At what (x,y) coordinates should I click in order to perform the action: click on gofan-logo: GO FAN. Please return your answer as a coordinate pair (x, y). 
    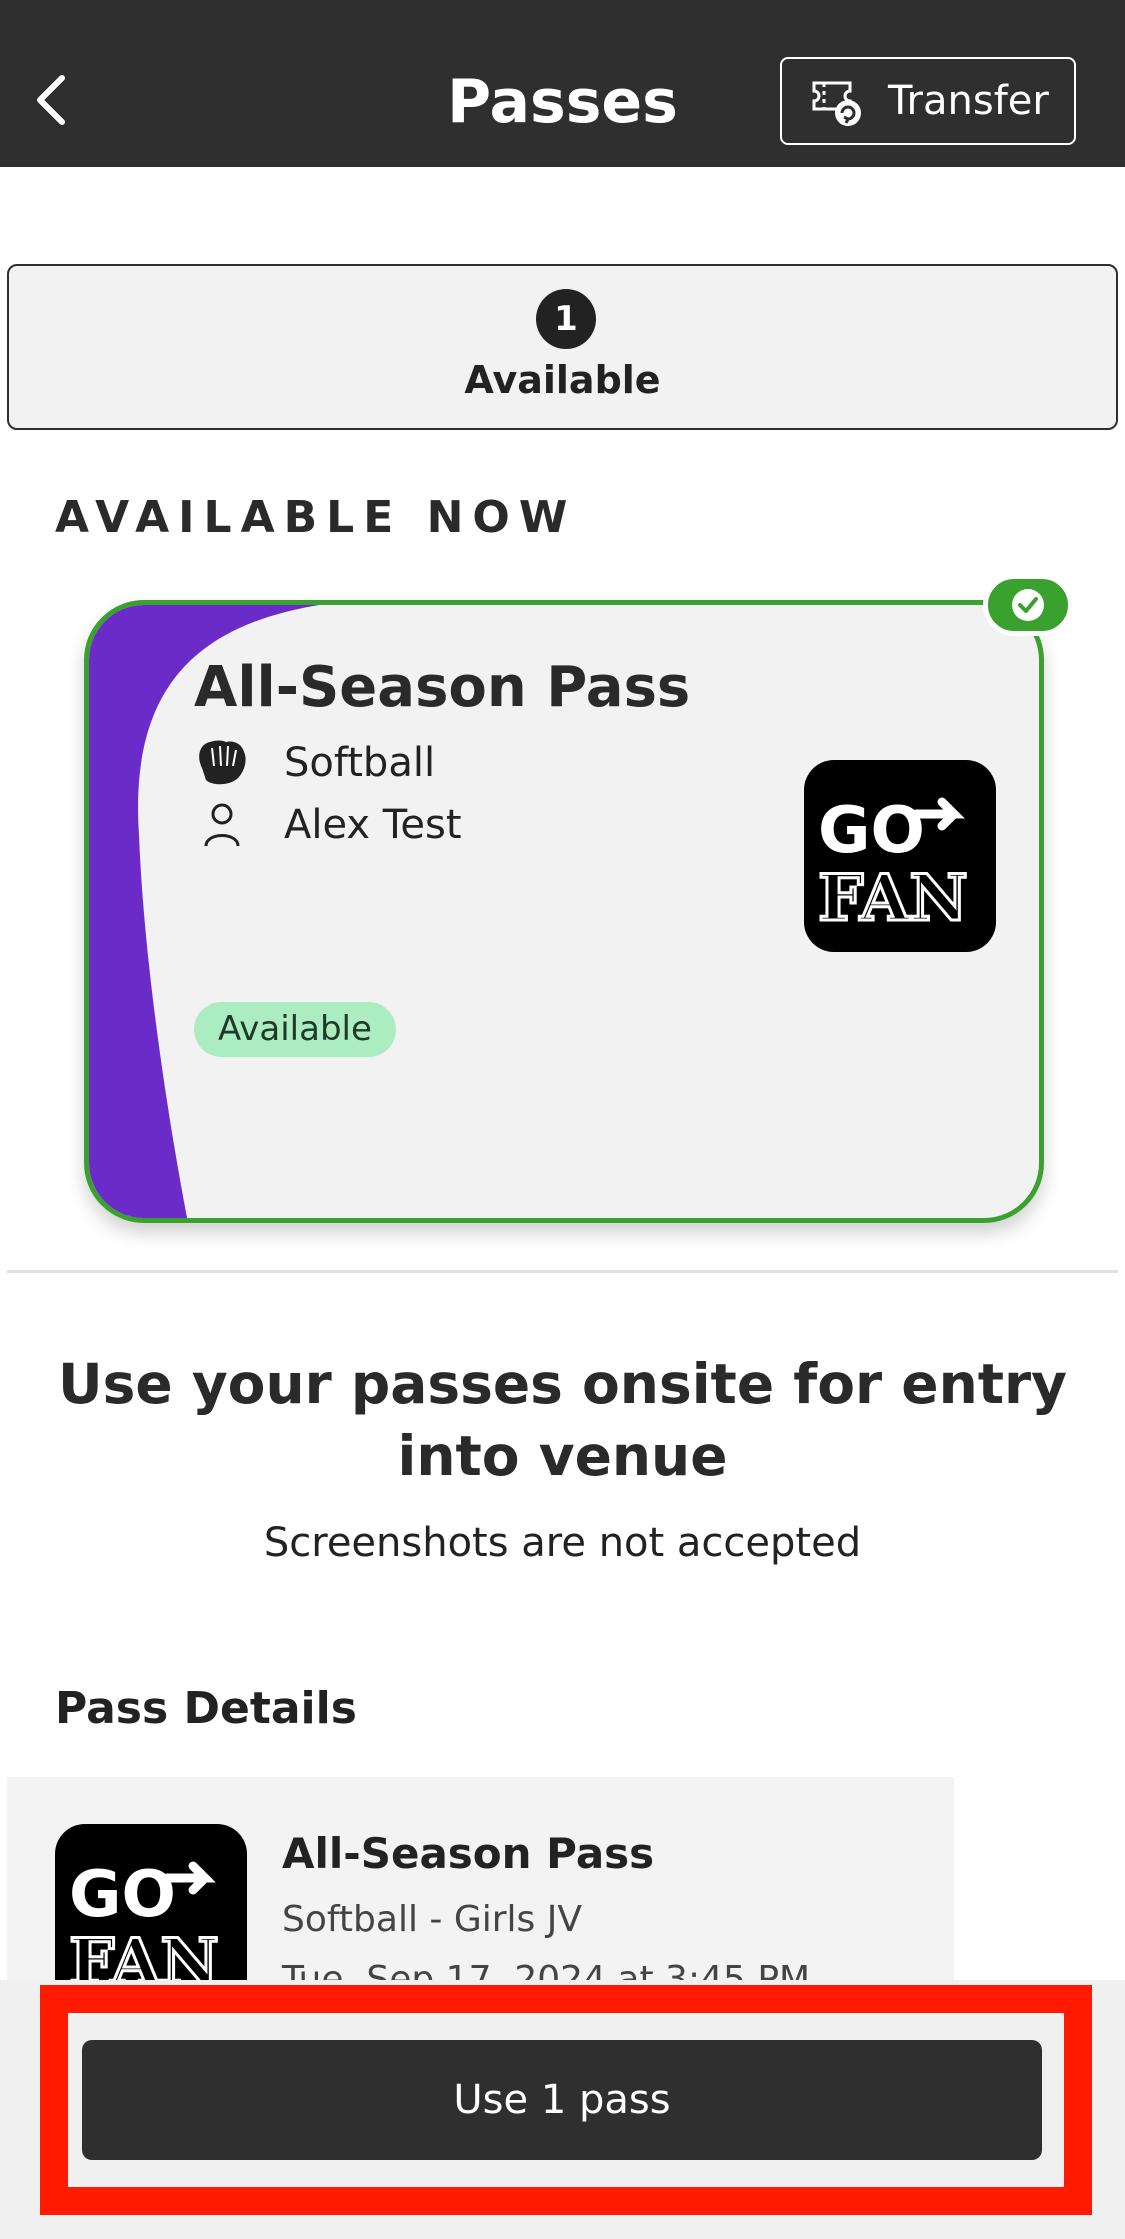
    Looking at the image, I should click on (900, 856).